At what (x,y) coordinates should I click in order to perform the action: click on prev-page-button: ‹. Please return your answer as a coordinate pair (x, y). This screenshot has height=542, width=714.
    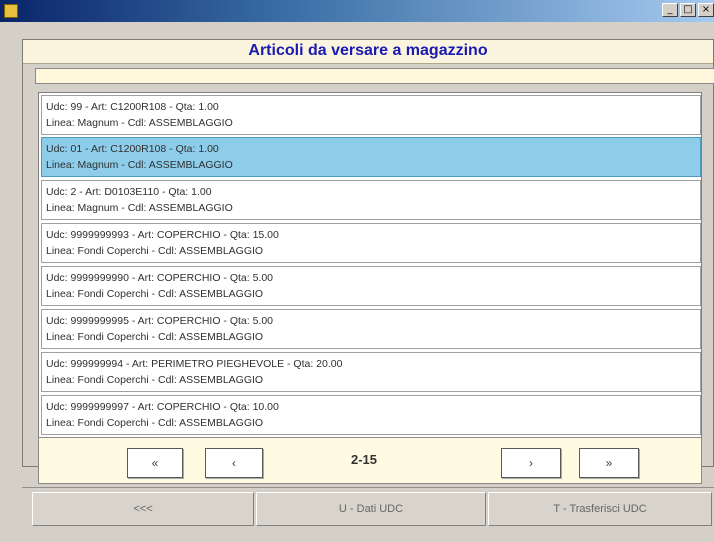
    Looking at the image, I should click on (234, 463).